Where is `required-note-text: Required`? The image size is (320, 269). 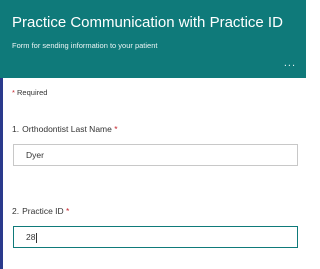
required-note-text: Required is located at coordinates (32, 92).